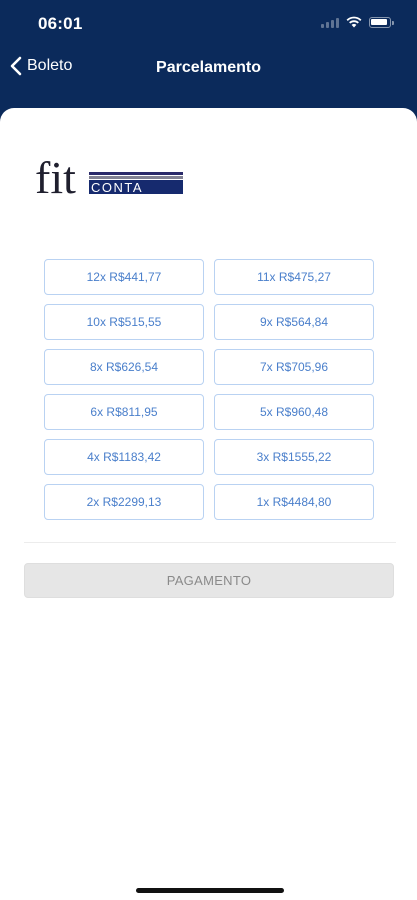  What do you see at coordinates (209, 580) in the screenshot?
I see `payment-button: PAGAMENTO` at bounding box center [209, 580].